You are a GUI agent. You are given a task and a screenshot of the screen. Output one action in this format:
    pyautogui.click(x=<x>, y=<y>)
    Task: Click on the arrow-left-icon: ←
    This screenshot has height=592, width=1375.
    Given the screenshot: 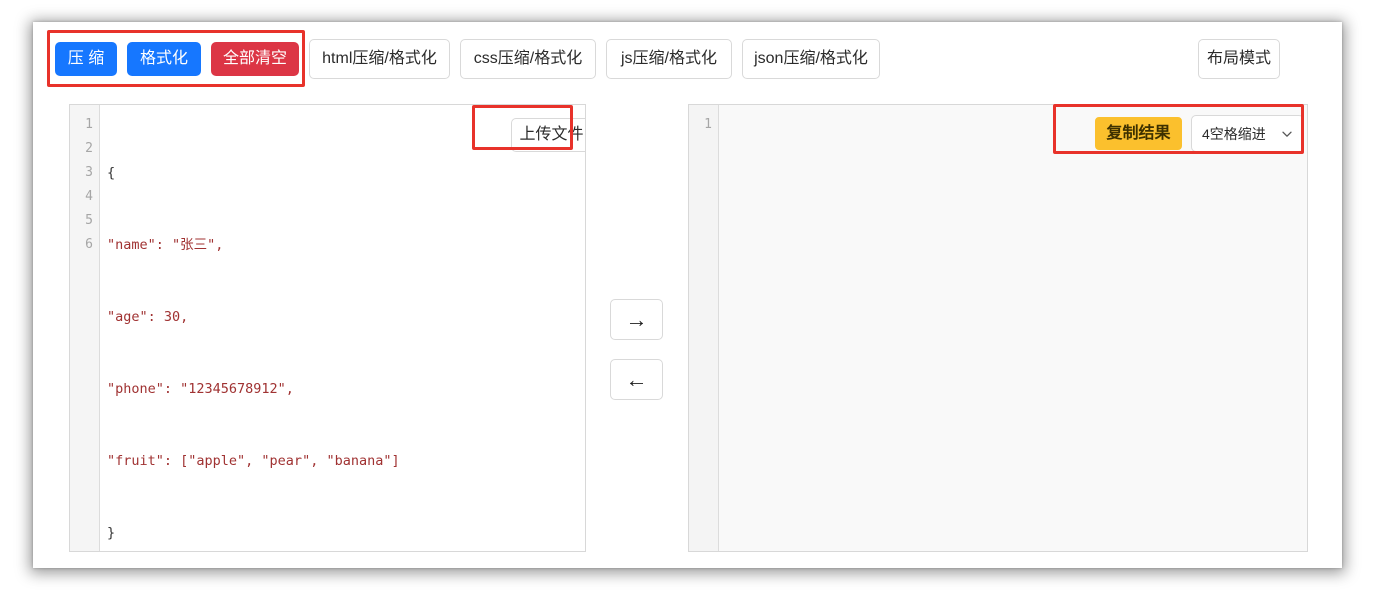 What is the action you would take?
    pyautogui.click(x=636, y=379)
    